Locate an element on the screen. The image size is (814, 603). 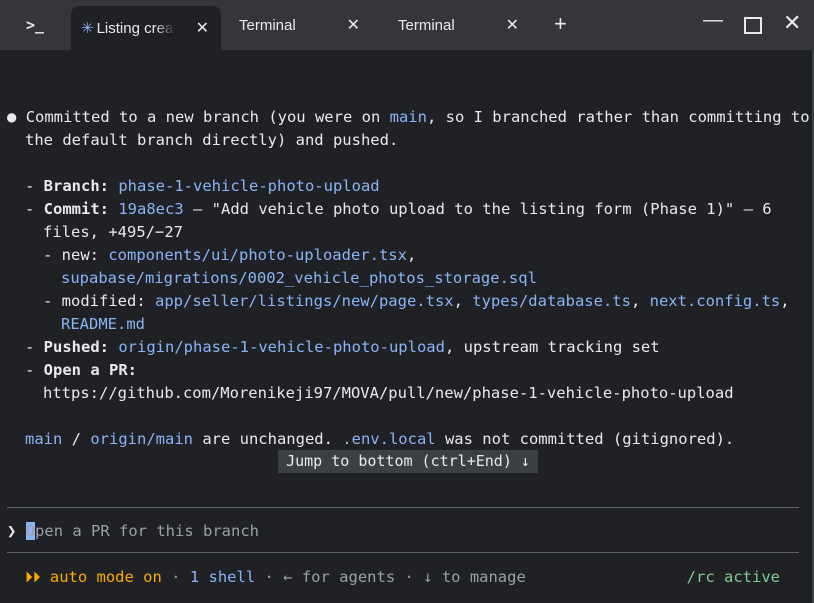
tab-label: Listing creating is located at coordinates (135, 28).